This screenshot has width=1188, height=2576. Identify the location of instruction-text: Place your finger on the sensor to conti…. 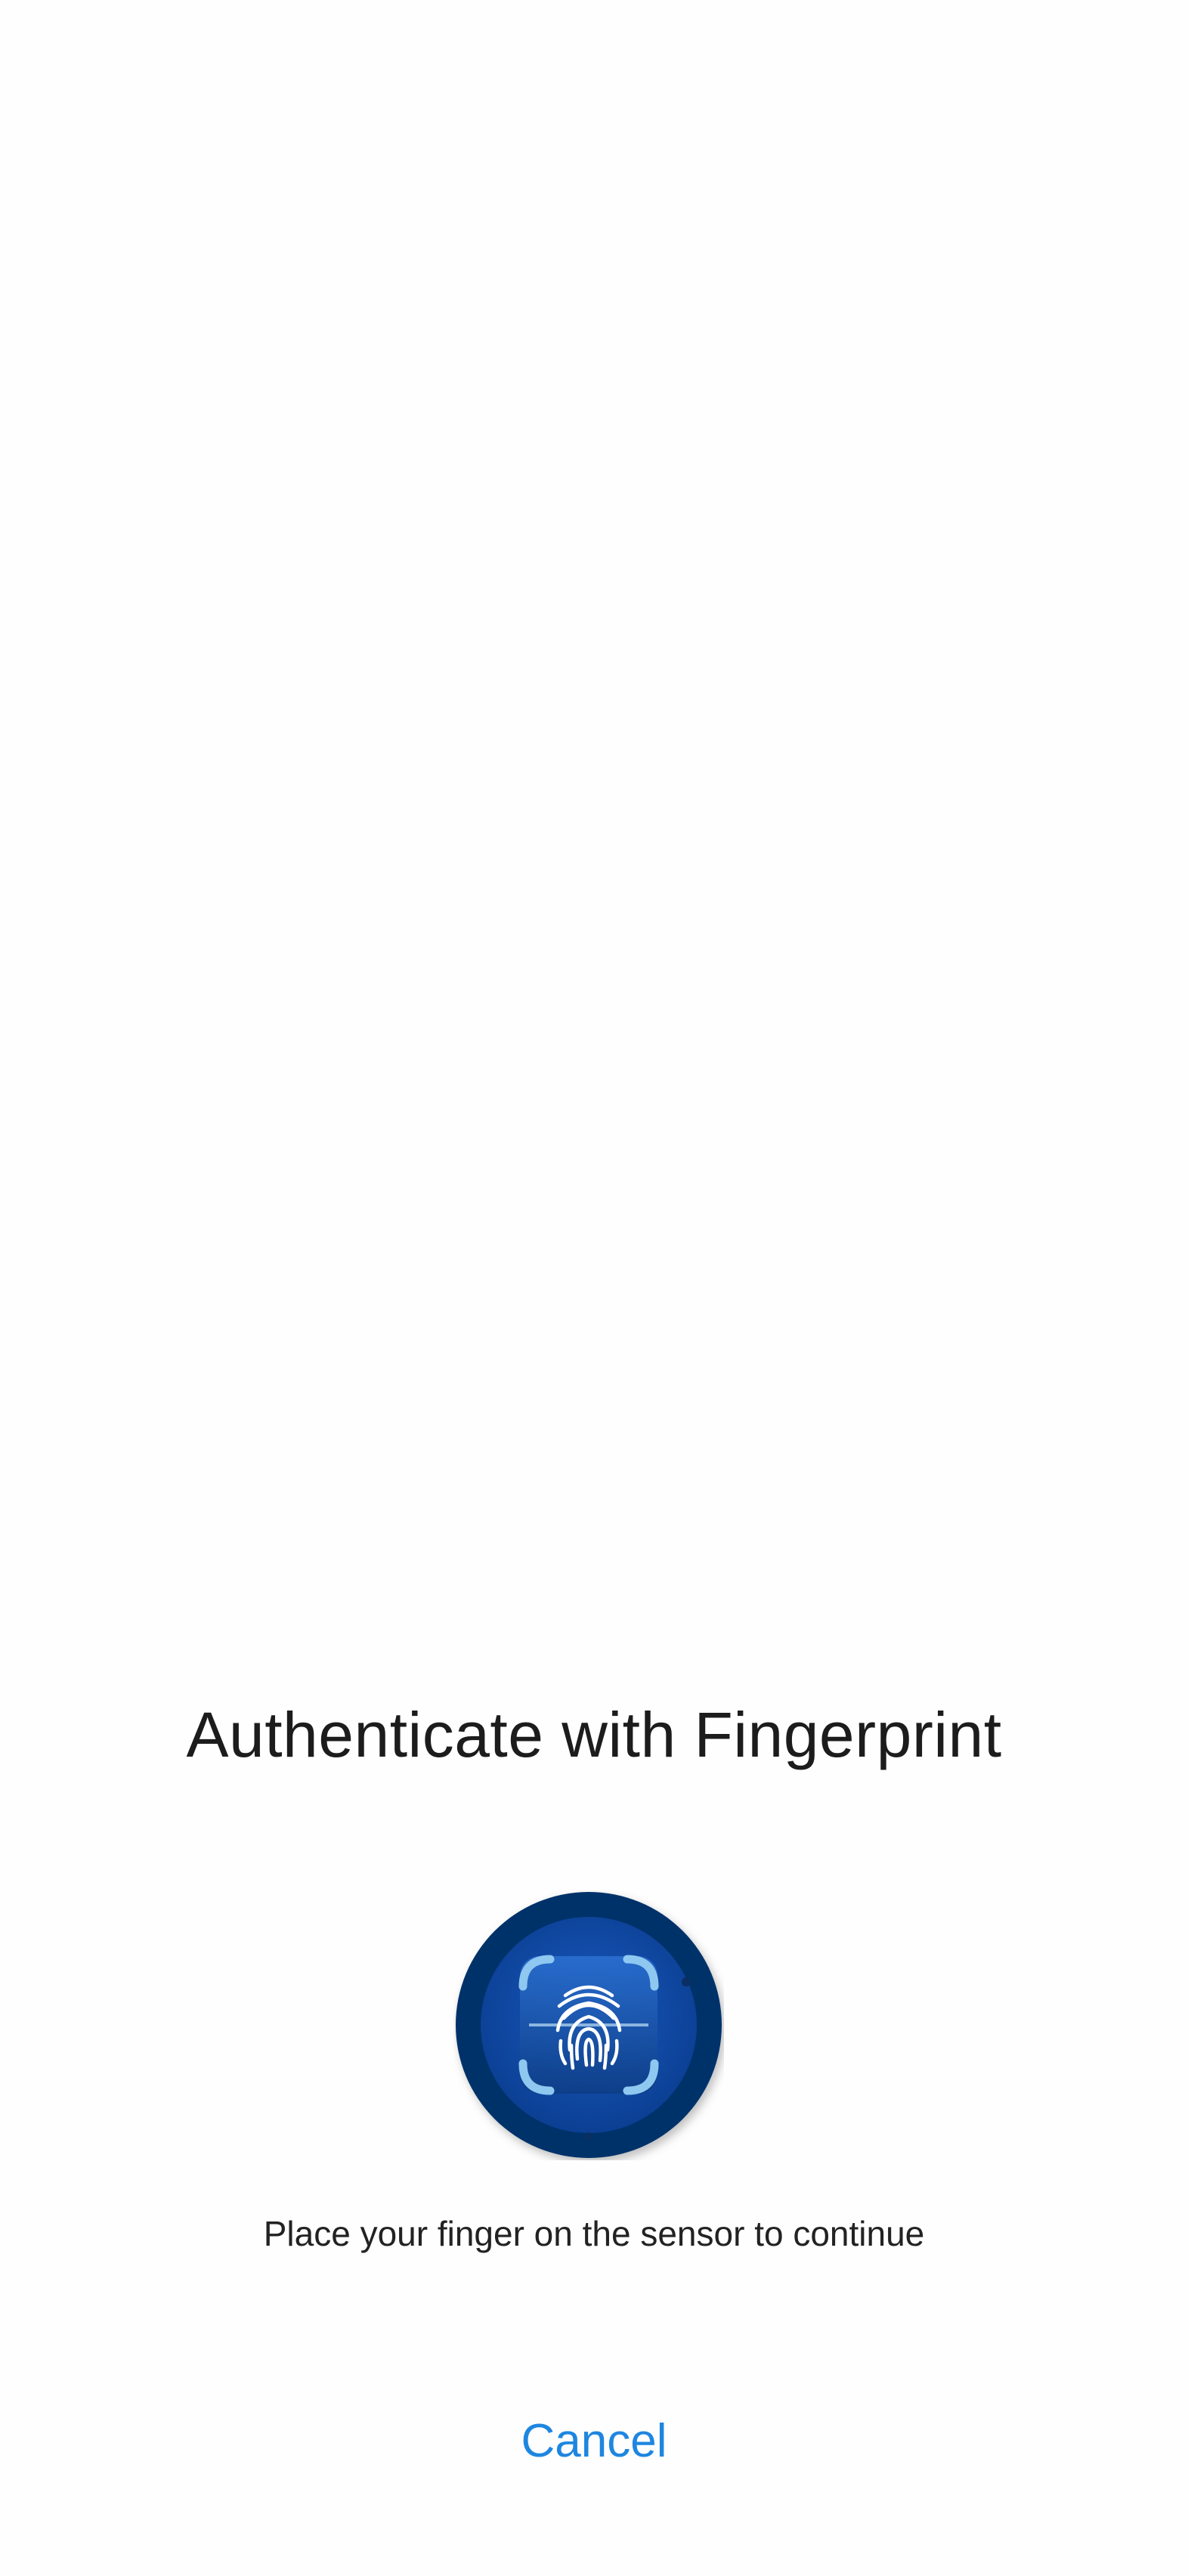
(594, 2233).